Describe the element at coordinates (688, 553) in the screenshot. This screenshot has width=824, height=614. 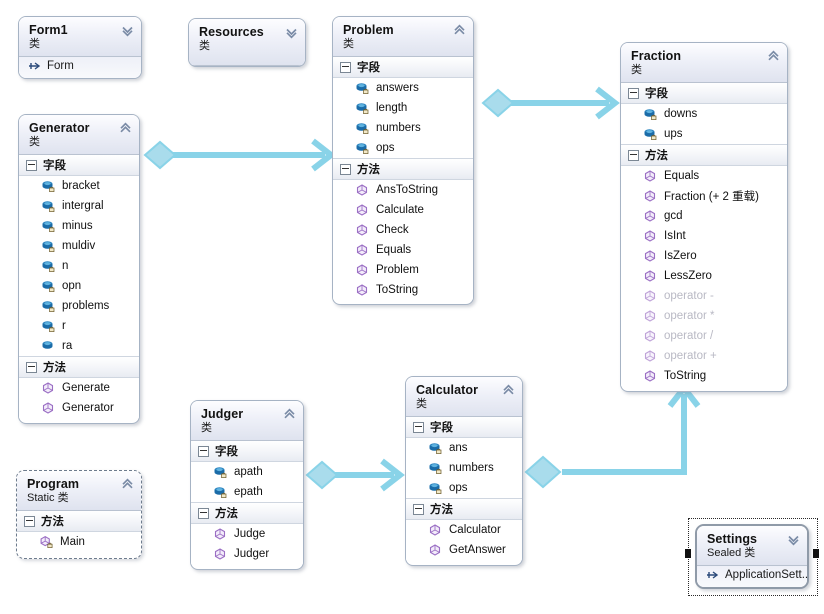
I see `resize-handle-left` at that location.